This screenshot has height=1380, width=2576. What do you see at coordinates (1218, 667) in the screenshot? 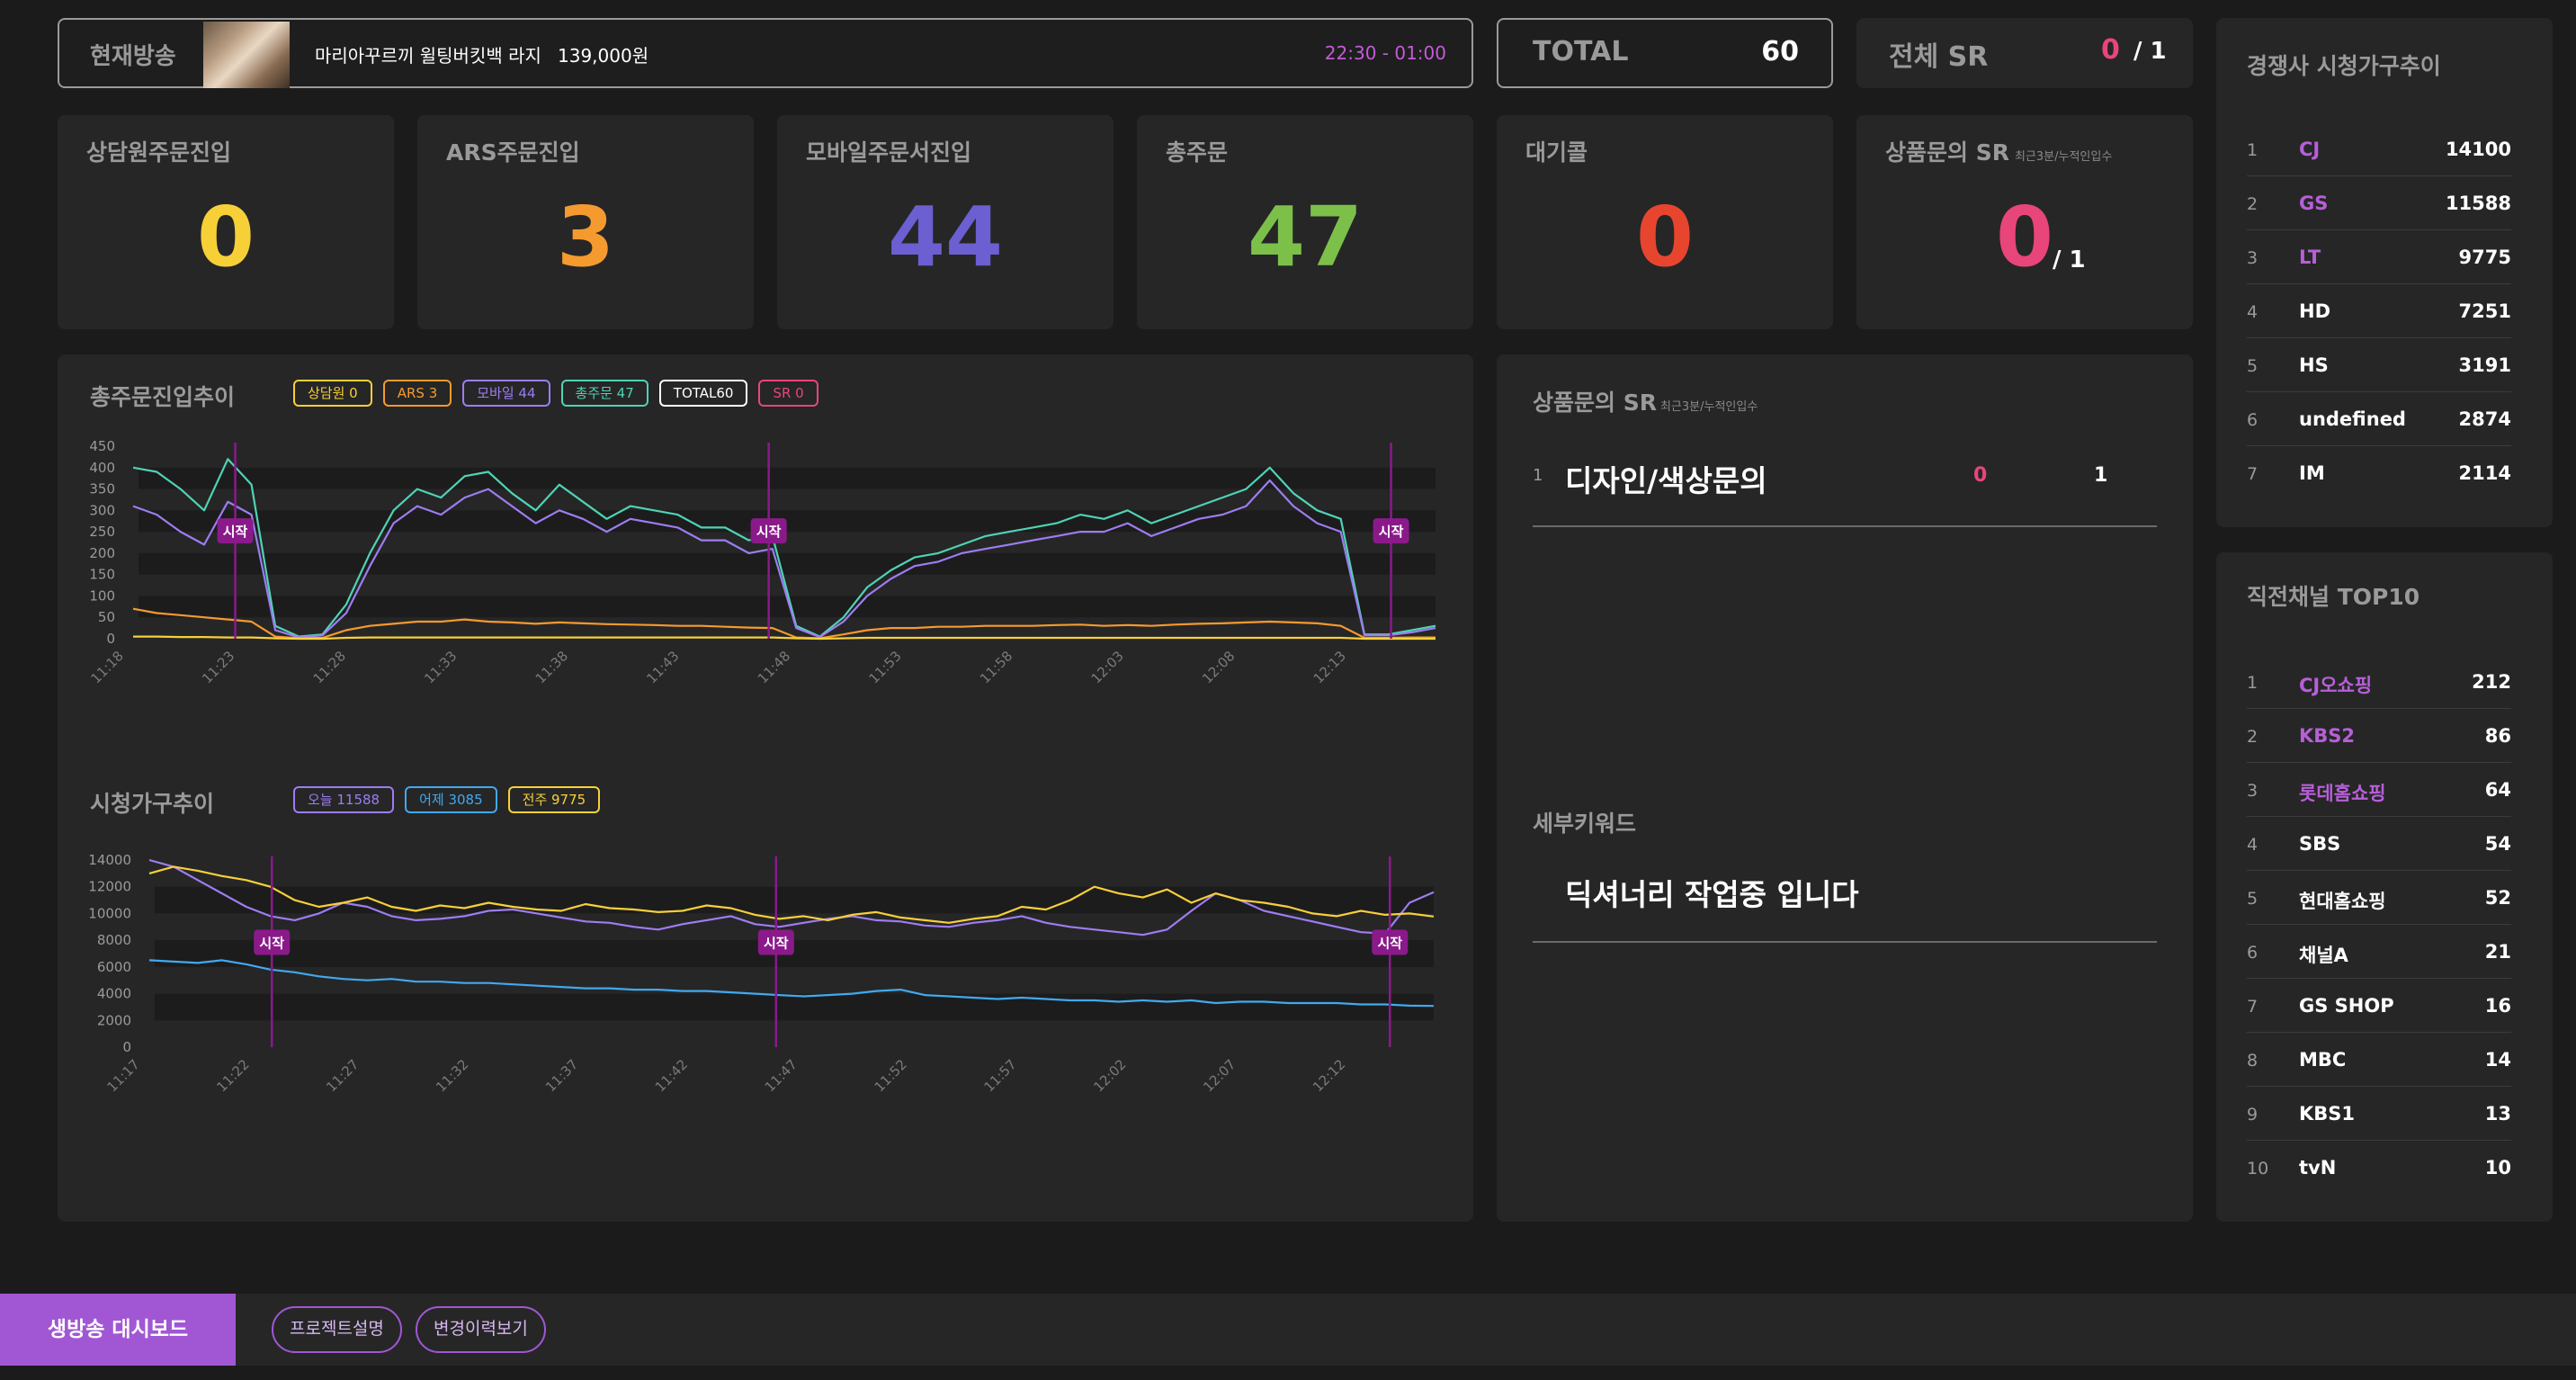
I see `x-tick-label: 12:08` at bounding box center [1218, 667].